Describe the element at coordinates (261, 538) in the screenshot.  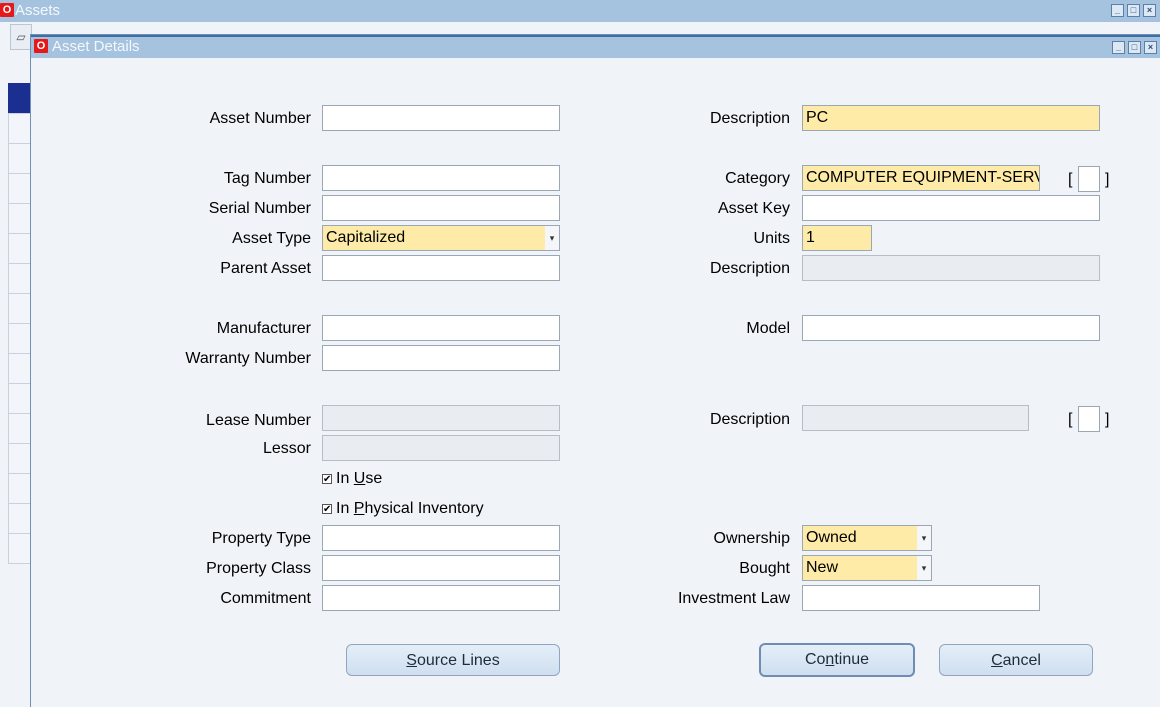
I see `property-type-label: Property Type` at that location.